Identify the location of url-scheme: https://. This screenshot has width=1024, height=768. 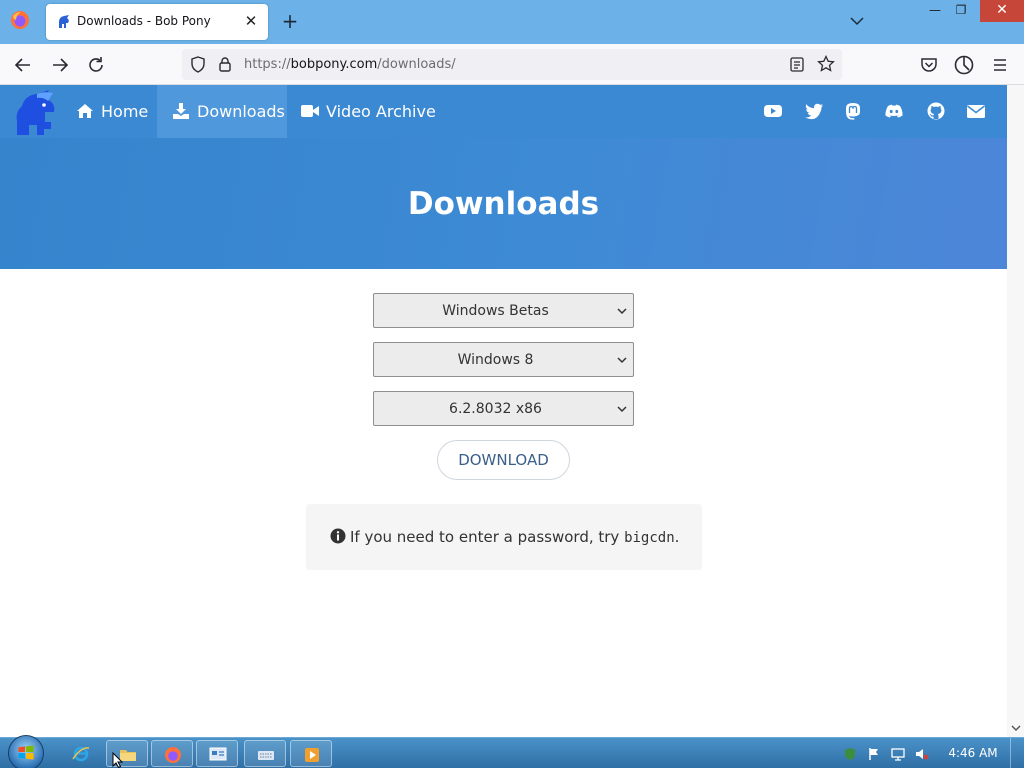
(267, 64).